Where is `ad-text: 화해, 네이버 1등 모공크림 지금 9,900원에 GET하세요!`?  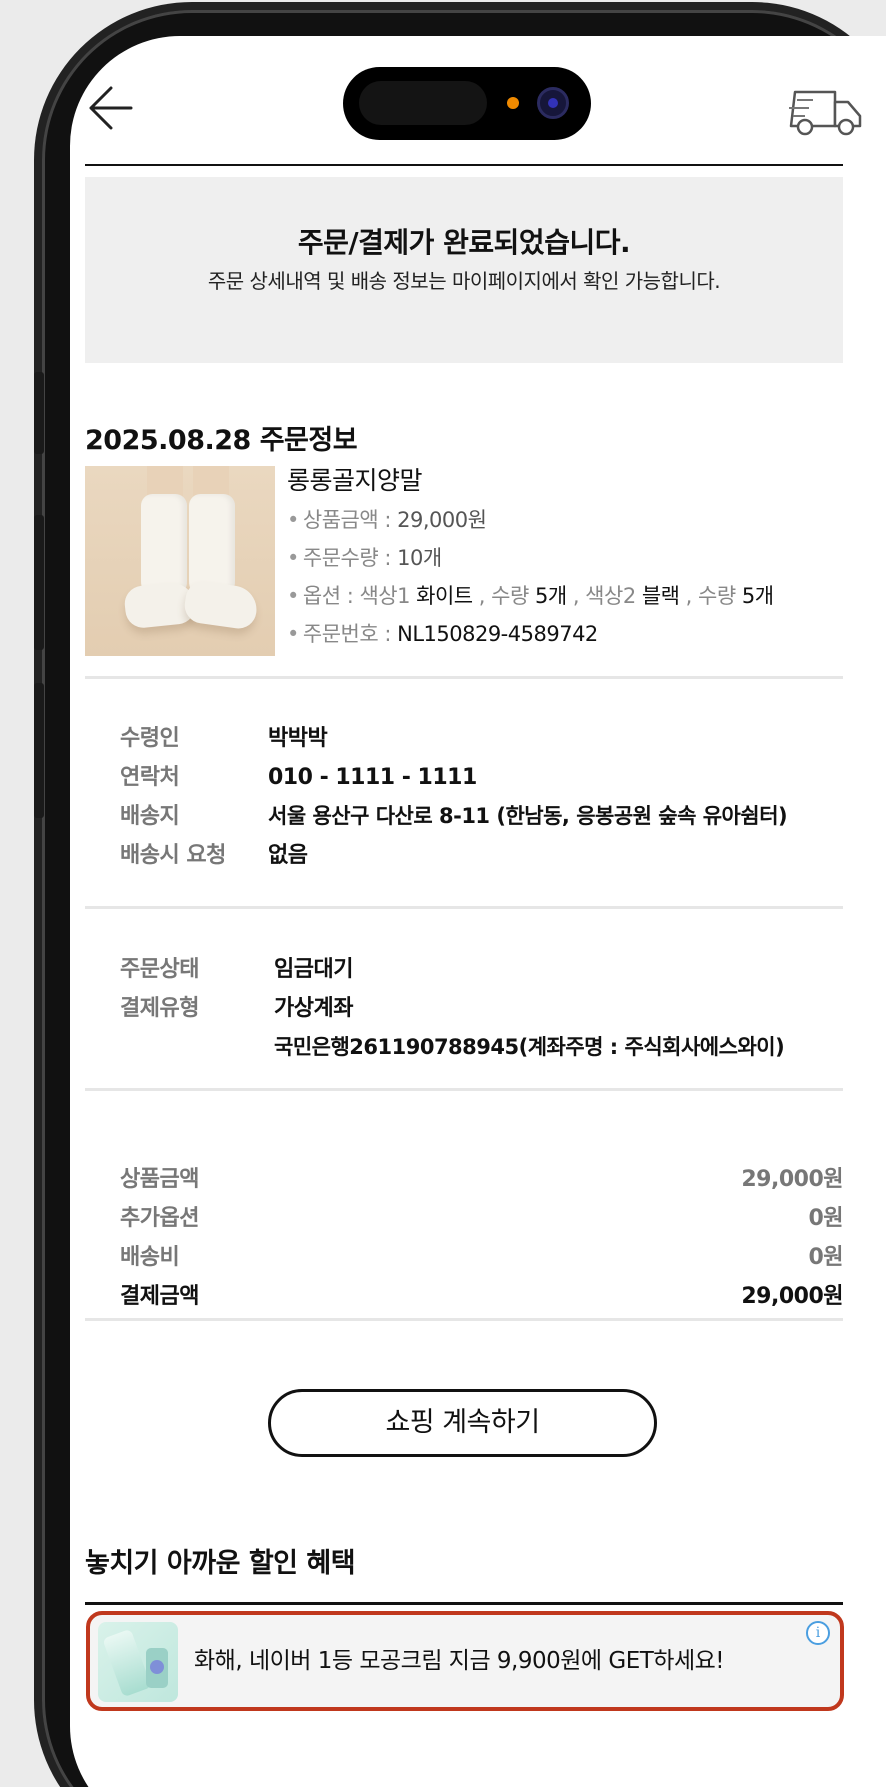 ad-text: 화해, 네이버 1등 모공크림 지금 9,900원에 GET하세요! is located at coordinates (459, 1661).